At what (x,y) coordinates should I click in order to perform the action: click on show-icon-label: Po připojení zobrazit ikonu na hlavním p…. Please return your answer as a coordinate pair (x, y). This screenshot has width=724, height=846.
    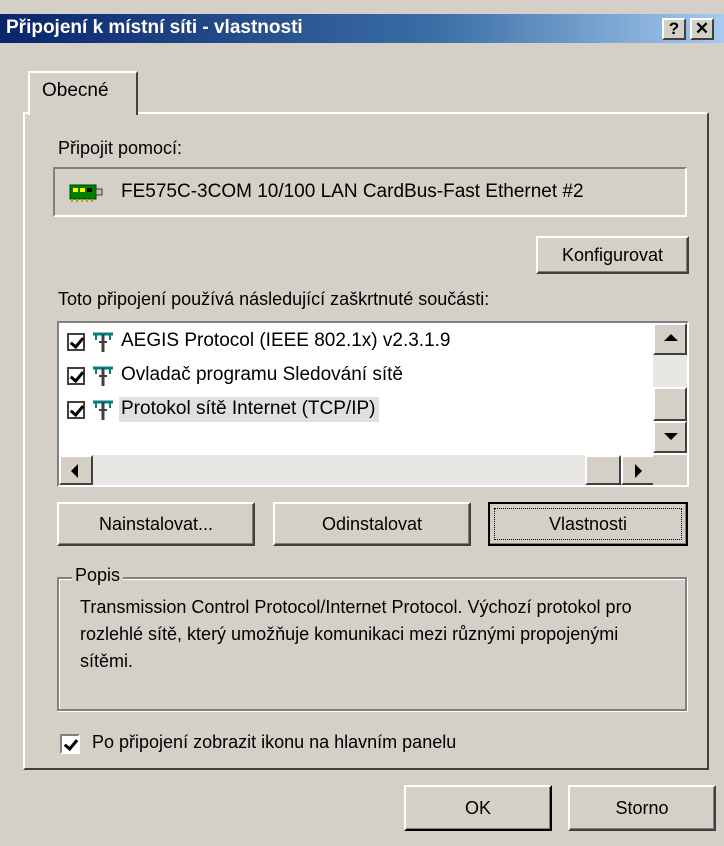
    Looking at the image, I should click on (274, 742).